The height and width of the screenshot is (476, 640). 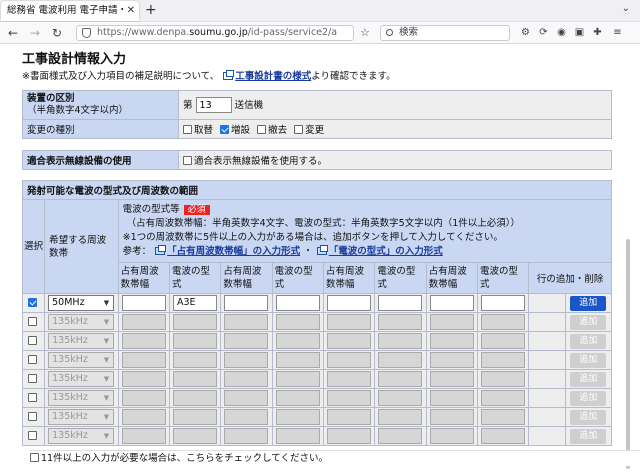 What do you see at coordinates (86, 33) in the screenshot?
I see `shield-icon` at bounding box center [86, 33].